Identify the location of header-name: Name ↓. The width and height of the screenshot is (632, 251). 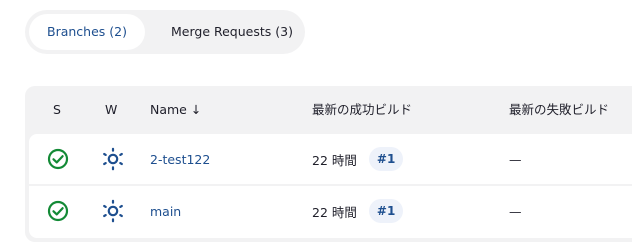
(175, 110).